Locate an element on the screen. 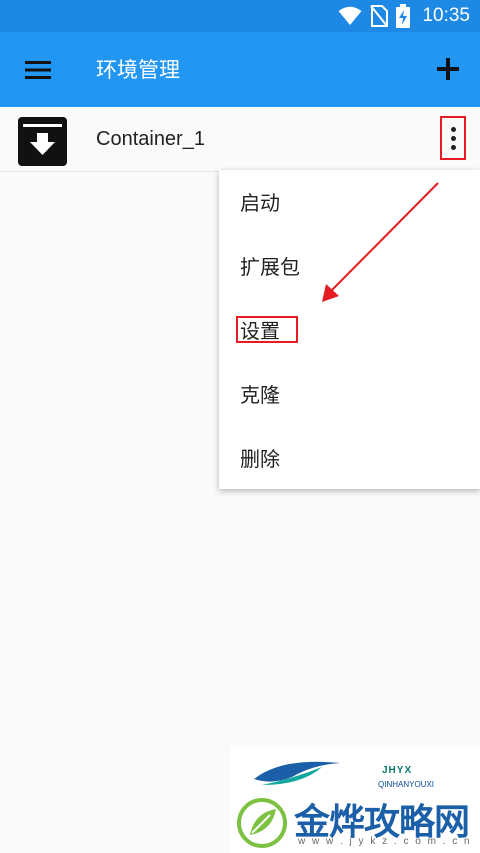 This screenshot has height=853, width=480. app-bar: 环境管理 is located at coordinates (240, 69).